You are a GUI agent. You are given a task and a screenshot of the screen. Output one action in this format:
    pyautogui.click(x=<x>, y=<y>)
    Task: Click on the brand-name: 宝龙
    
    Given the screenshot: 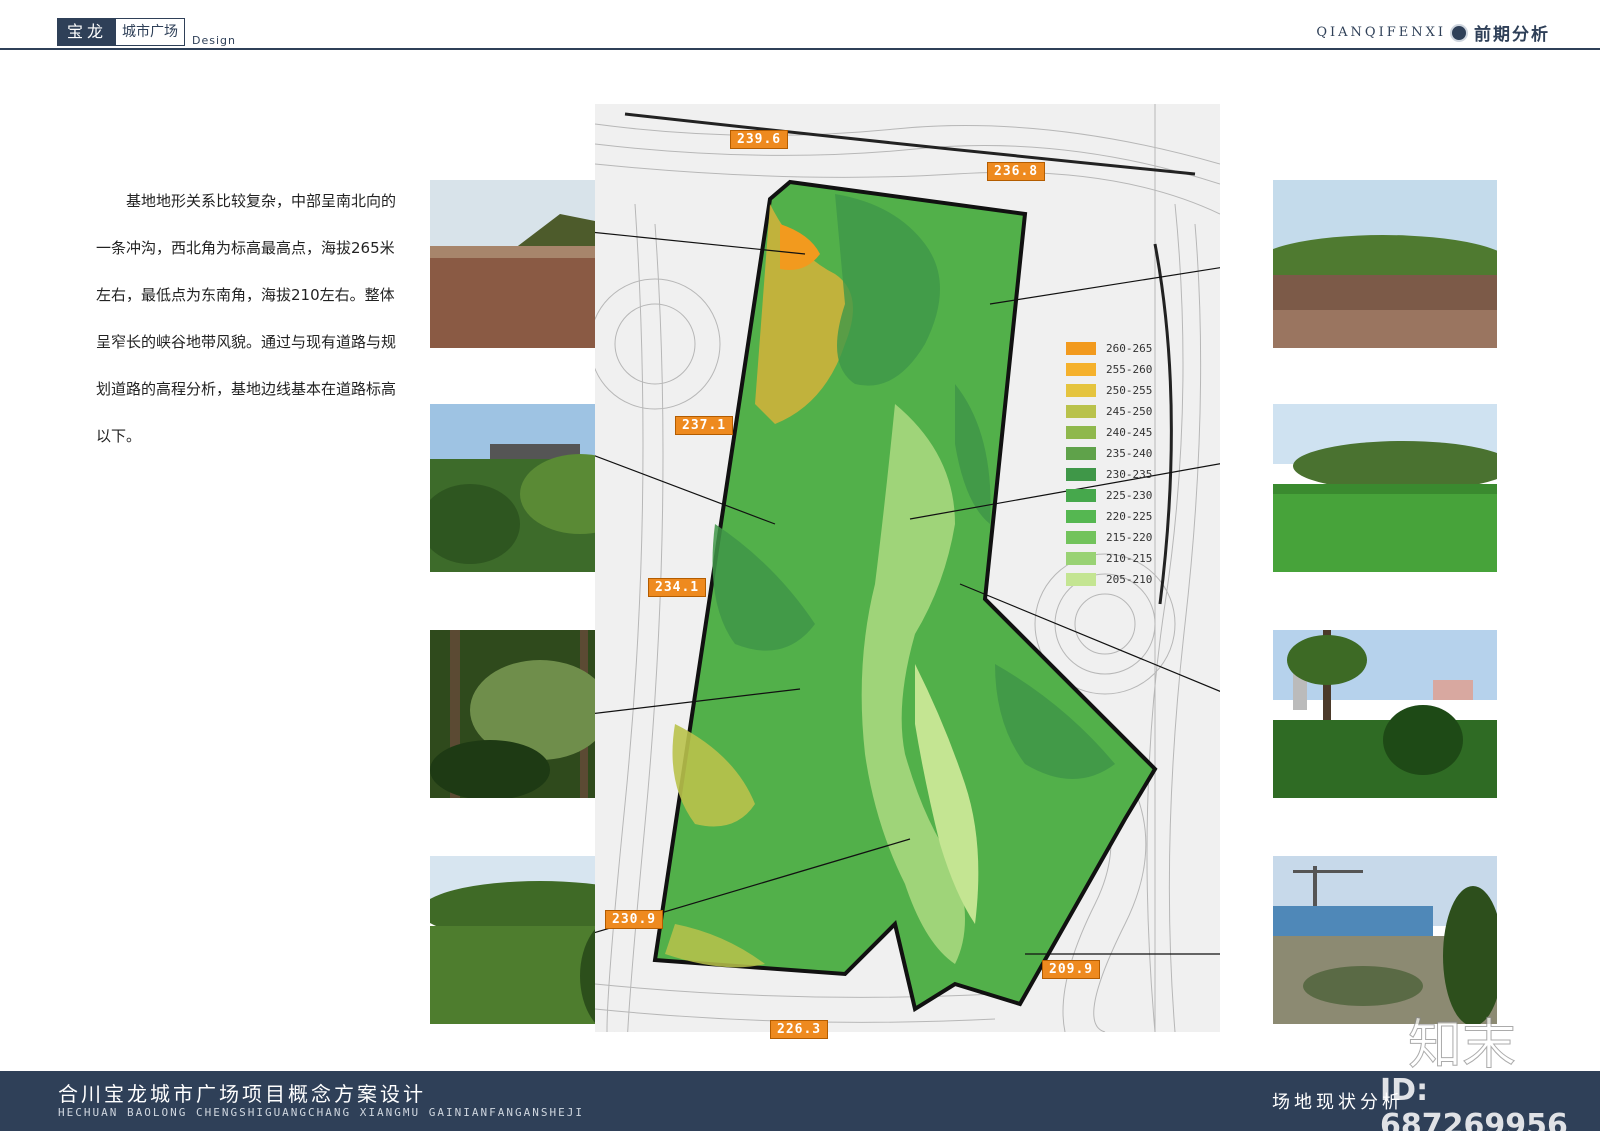 What is the action you would take?
    pyautogui.click(x=87, y=32)
    